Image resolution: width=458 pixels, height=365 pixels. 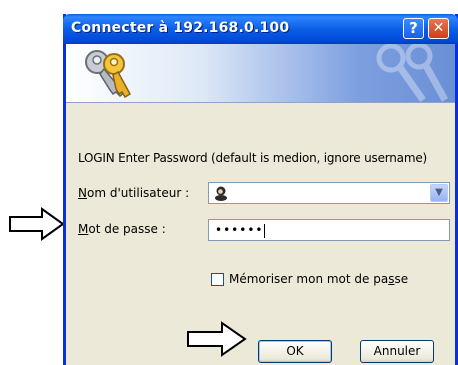 I want to click on remember-password-label: Mémoriser mon mot de passe, so click(x=318, y=279).